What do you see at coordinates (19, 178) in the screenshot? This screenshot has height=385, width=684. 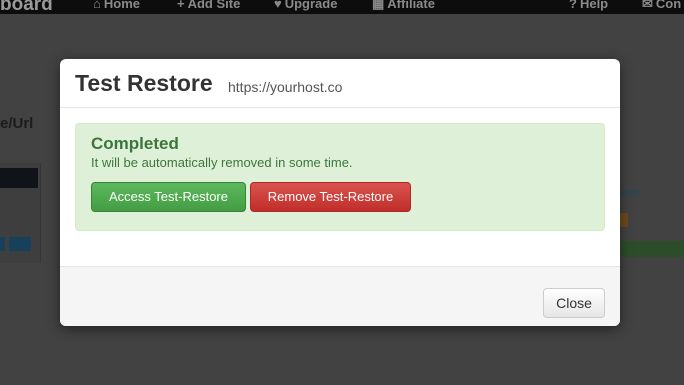 I see `background-panel-header` at bounding box center [19, 178].